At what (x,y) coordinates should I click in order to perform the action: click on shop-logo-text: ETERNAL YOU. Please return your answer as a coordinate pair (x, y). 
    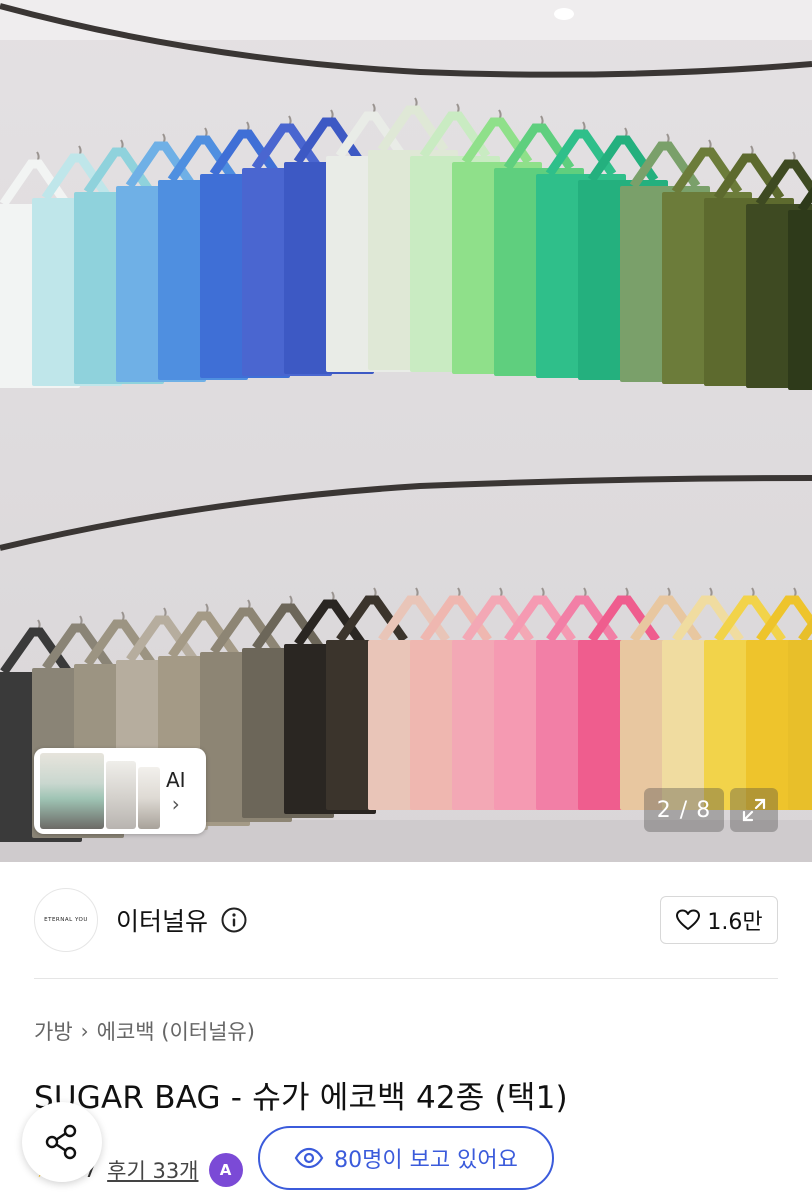
    Looking at the image, I should click on (66, 920).